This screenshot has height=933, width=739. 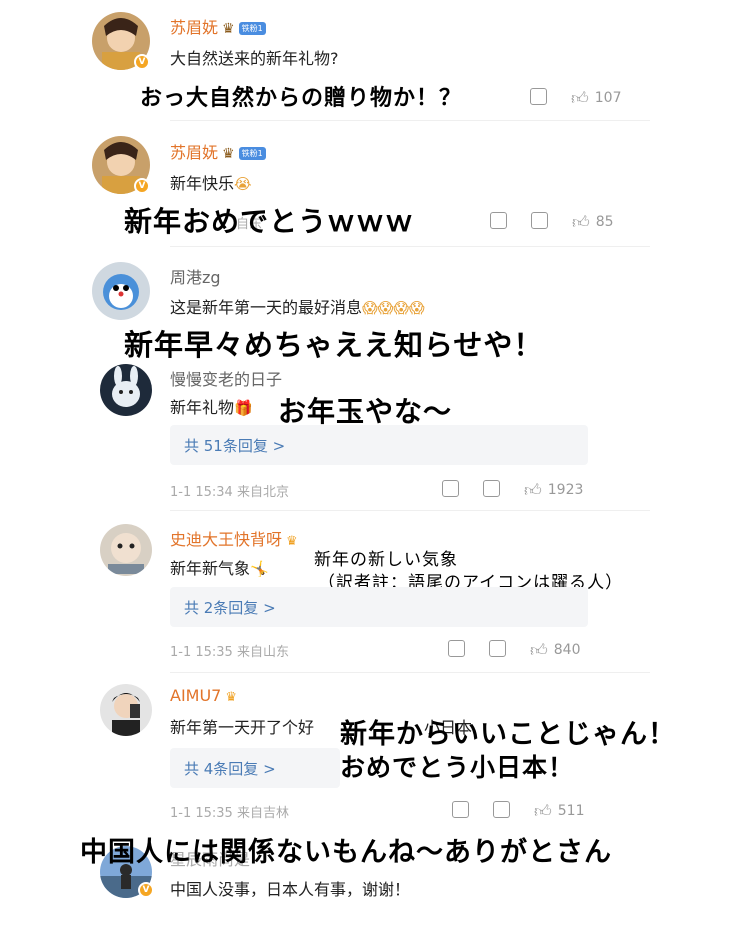 I want to click on dancing-person-emoji-icon: 🤸, so click(x=259, y=569).